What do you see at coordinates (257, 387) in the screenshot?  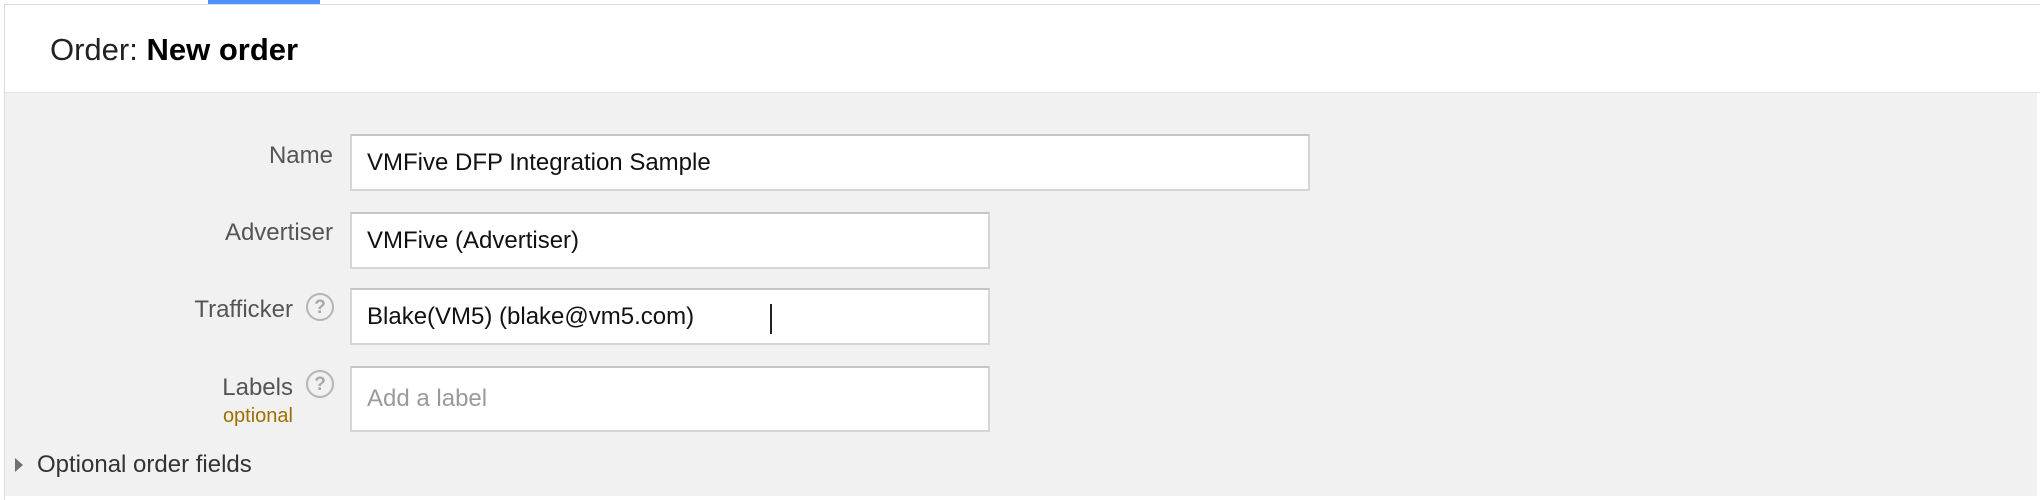 I see `labels-label: Labels` at bounding box center [257, 387].